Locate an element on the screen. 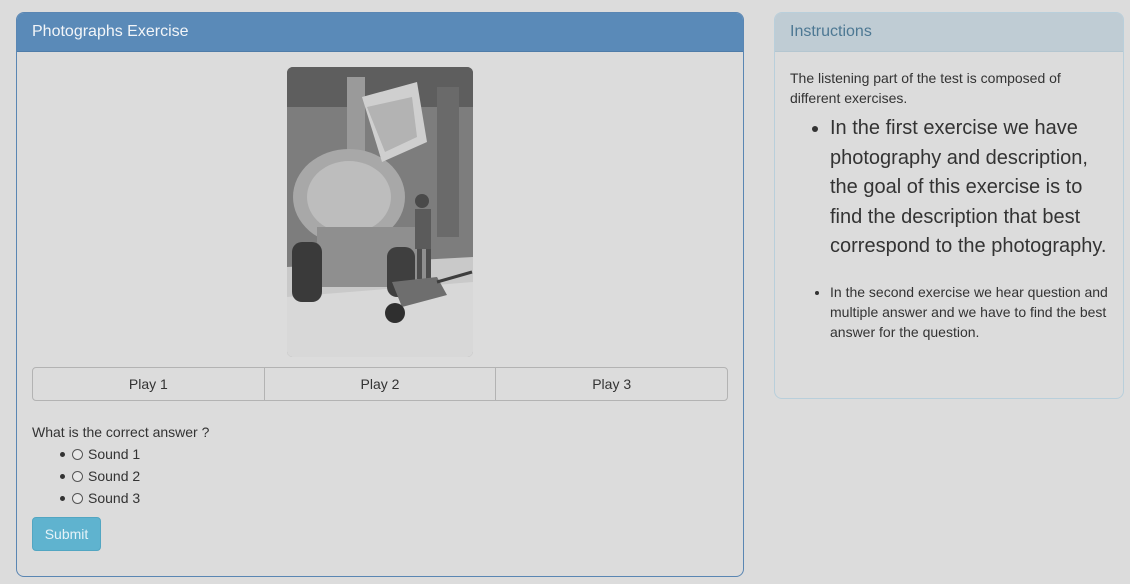 The height and width of the screenshot is (584, 1130). answer-options-list: Sound 1 Sound 2 Sound 3 is located at coordinates (86, 476).